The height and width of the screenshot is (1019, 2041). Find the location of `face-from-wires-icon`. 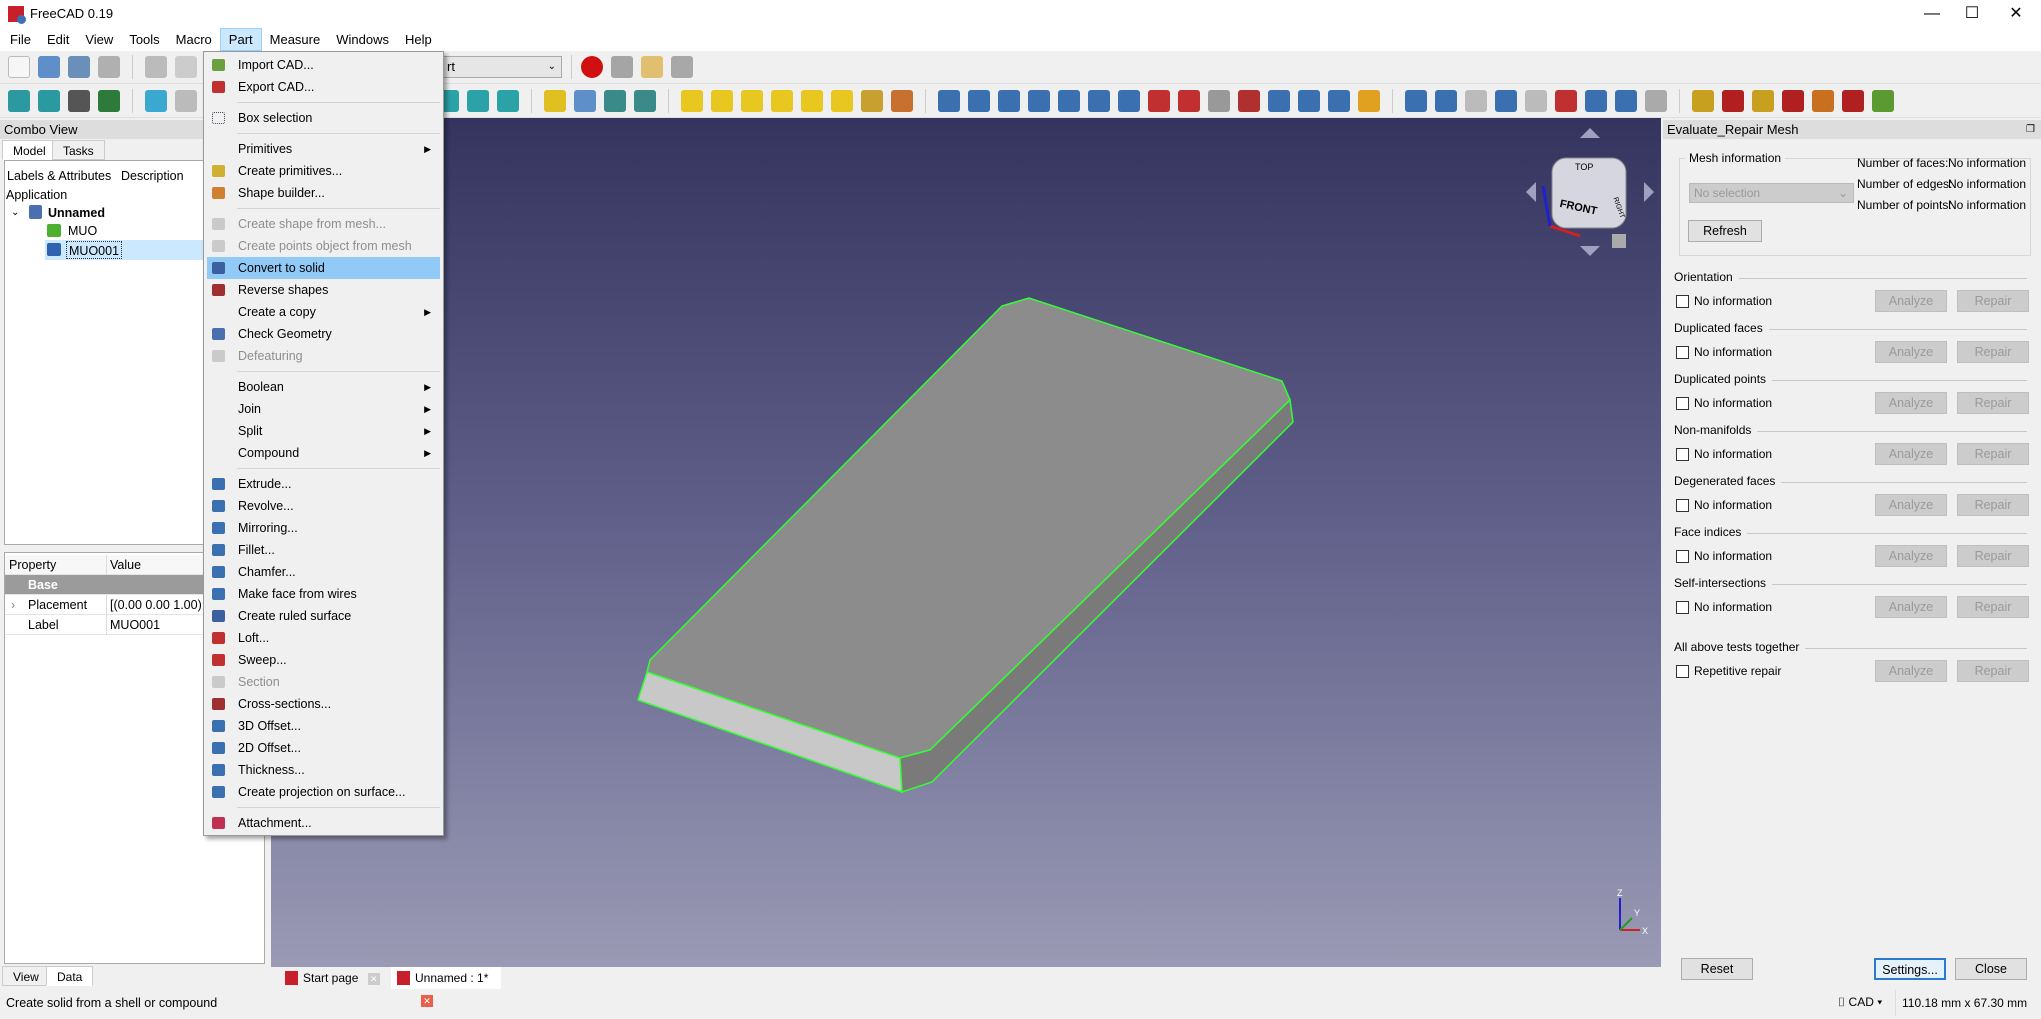

face-from-wires-icon is located at coordinates (1099, 101).